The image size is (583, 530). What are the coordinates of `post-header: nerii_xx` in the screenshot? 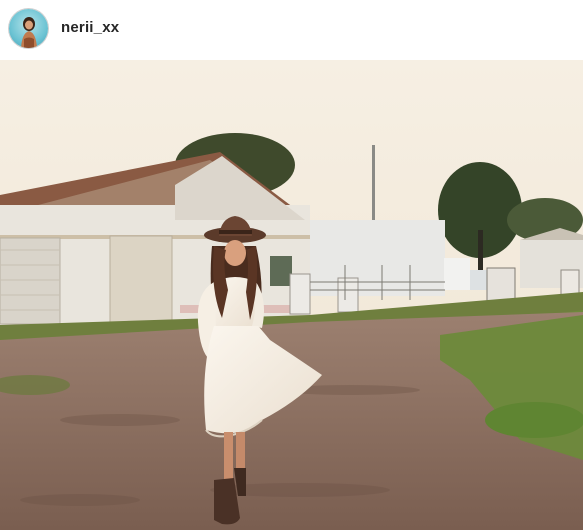 It's located at (291, 30).